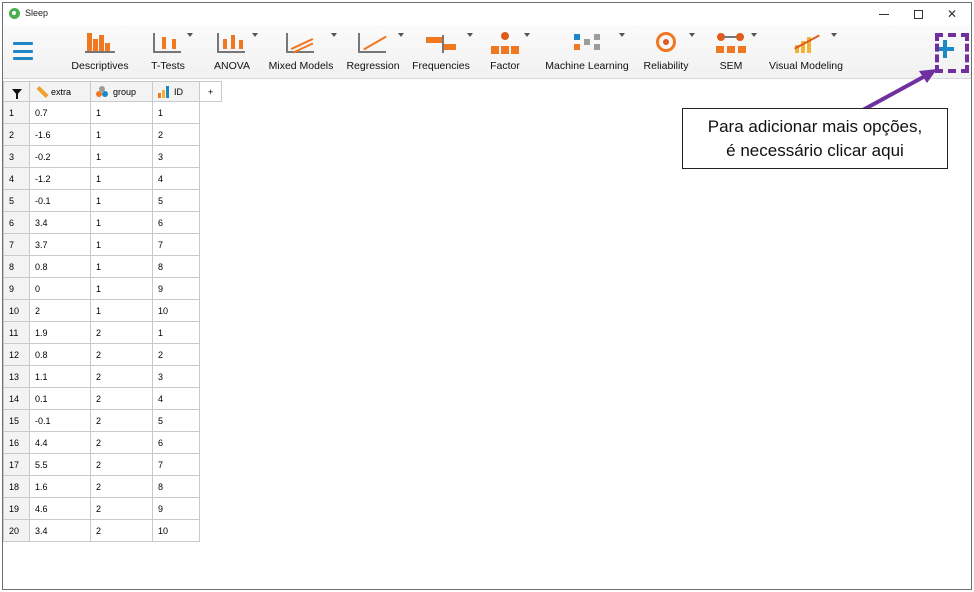 The width and height of the screenshot is (974, 592). Describe the element at coordinates (60, 134) in the screenshot. I see `table-cell: -1.6` at that location.